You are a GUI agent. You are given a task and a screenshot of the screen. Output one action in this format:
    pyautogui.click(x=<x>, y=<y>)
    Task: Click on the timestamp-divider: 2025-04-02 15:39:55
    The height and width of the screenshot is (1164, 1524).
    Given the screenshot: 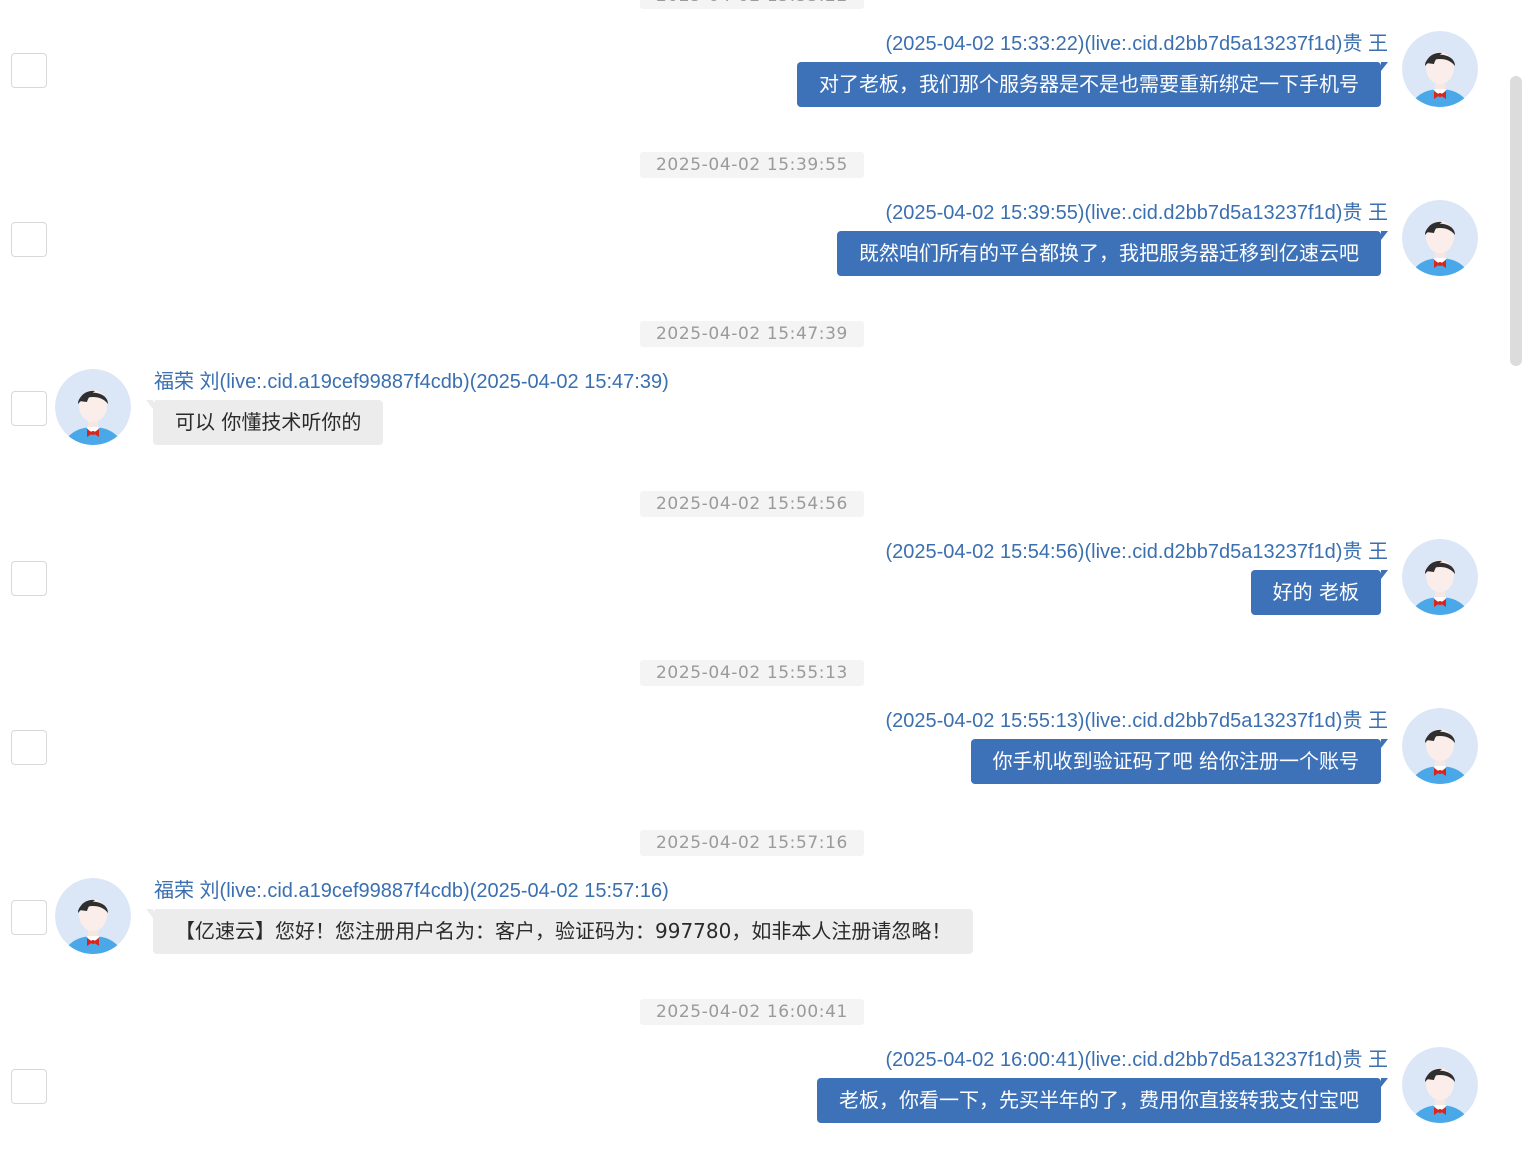 What is the action you would take?
    pyautogui.click(x=752, y=165)
    